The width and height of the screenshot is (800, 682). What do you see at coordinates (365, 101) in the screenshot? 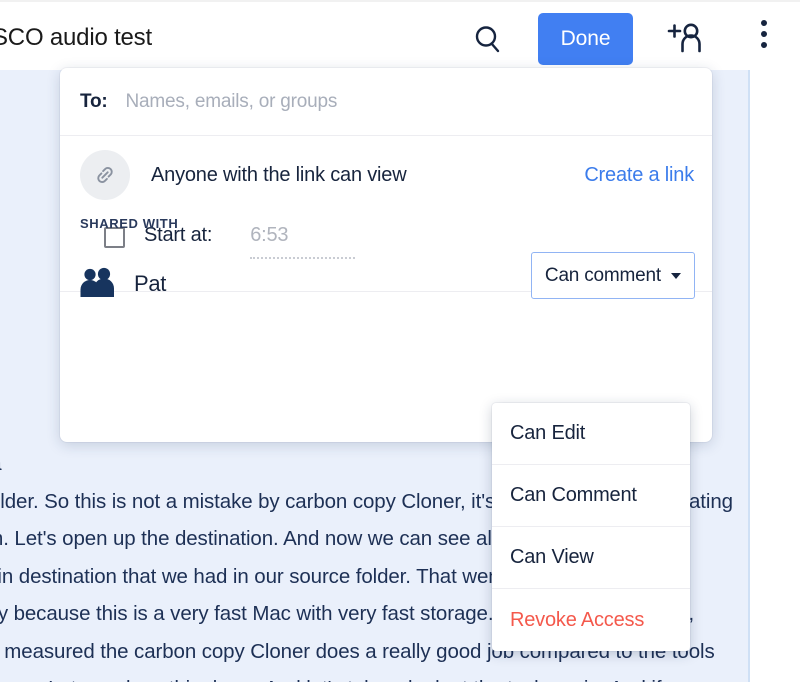
I see `recipients-input` at bounding box center [365, 101].